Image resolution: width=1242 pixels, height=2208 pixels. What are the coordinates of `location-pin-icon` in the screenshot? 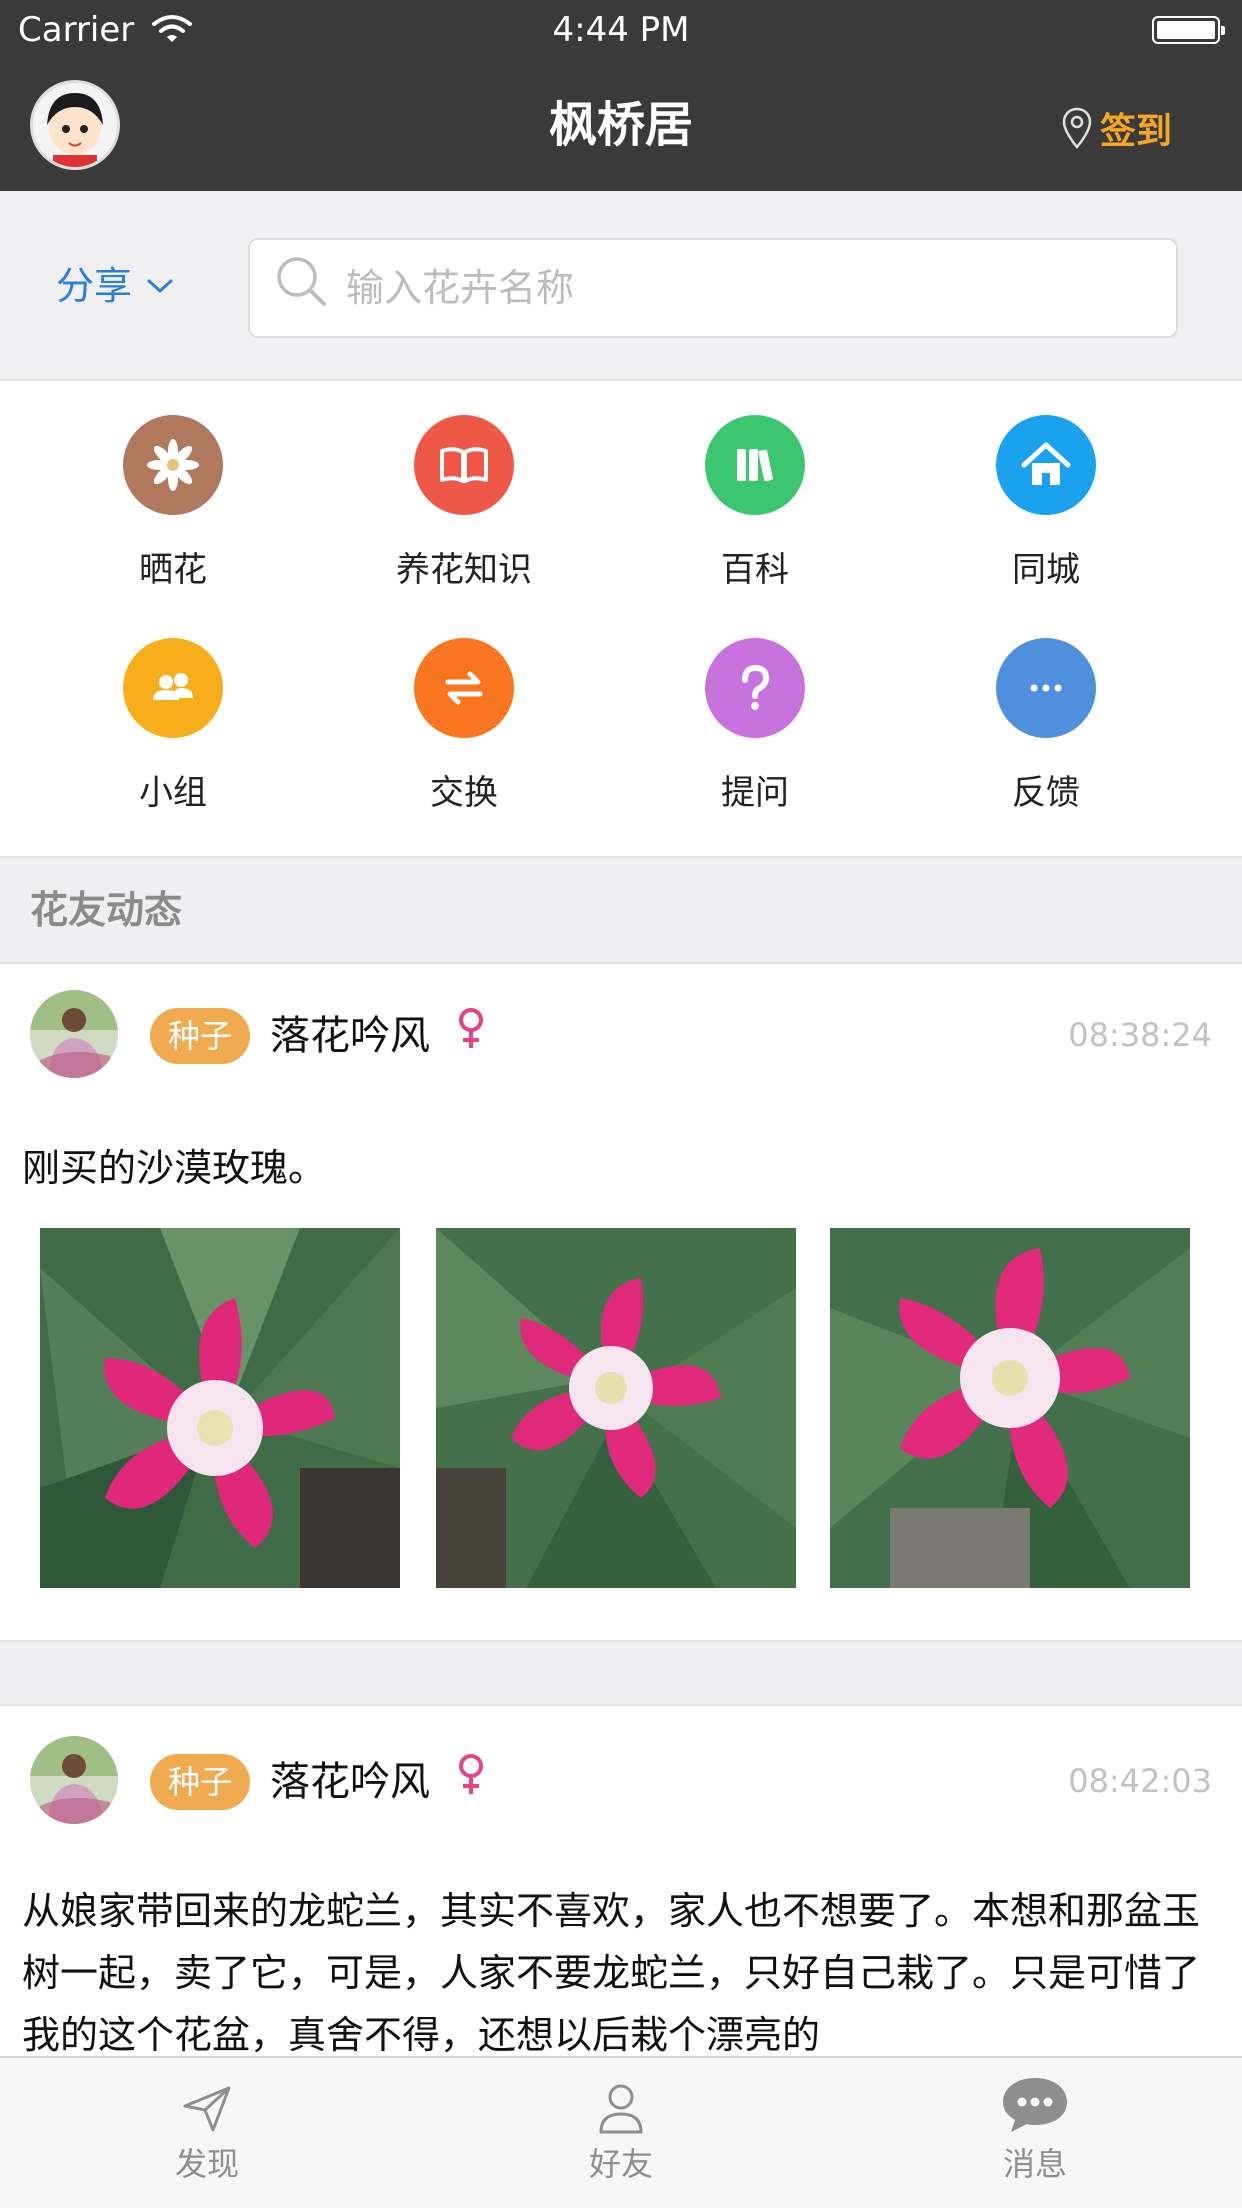 It's located at (1077, 128).